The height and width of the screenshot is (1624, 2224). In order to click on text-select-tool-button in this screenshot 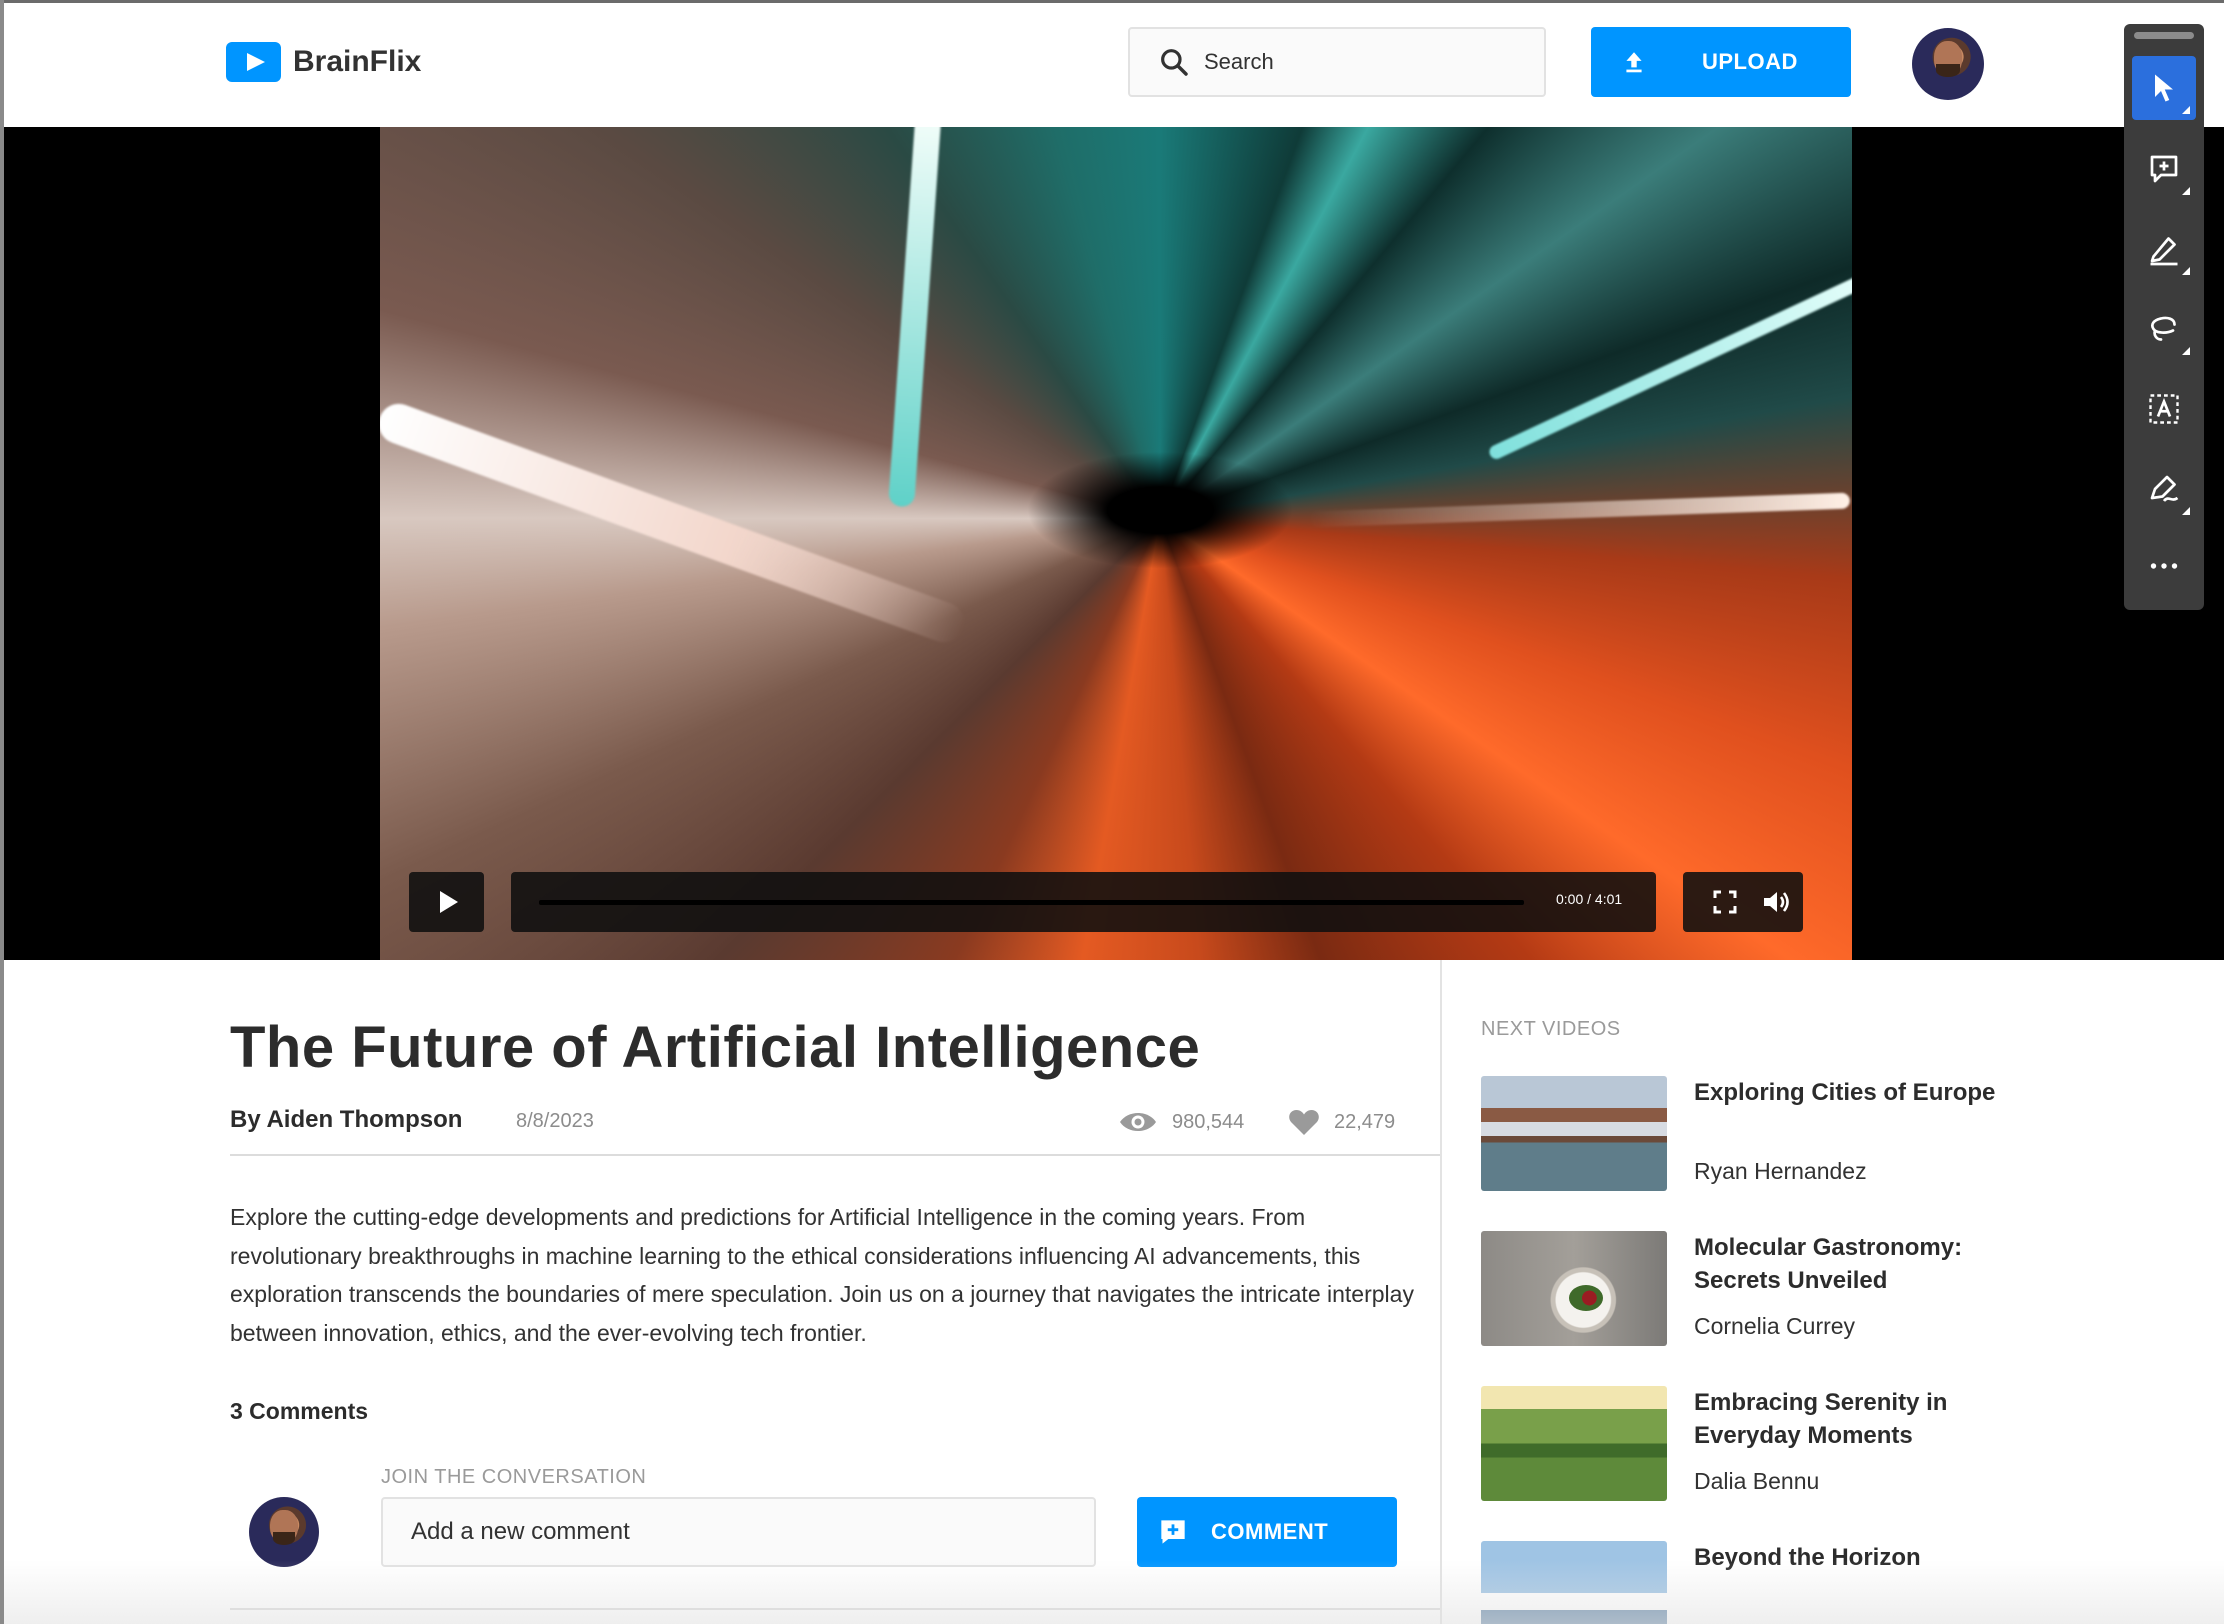, I will do `click(2164, 409)`.